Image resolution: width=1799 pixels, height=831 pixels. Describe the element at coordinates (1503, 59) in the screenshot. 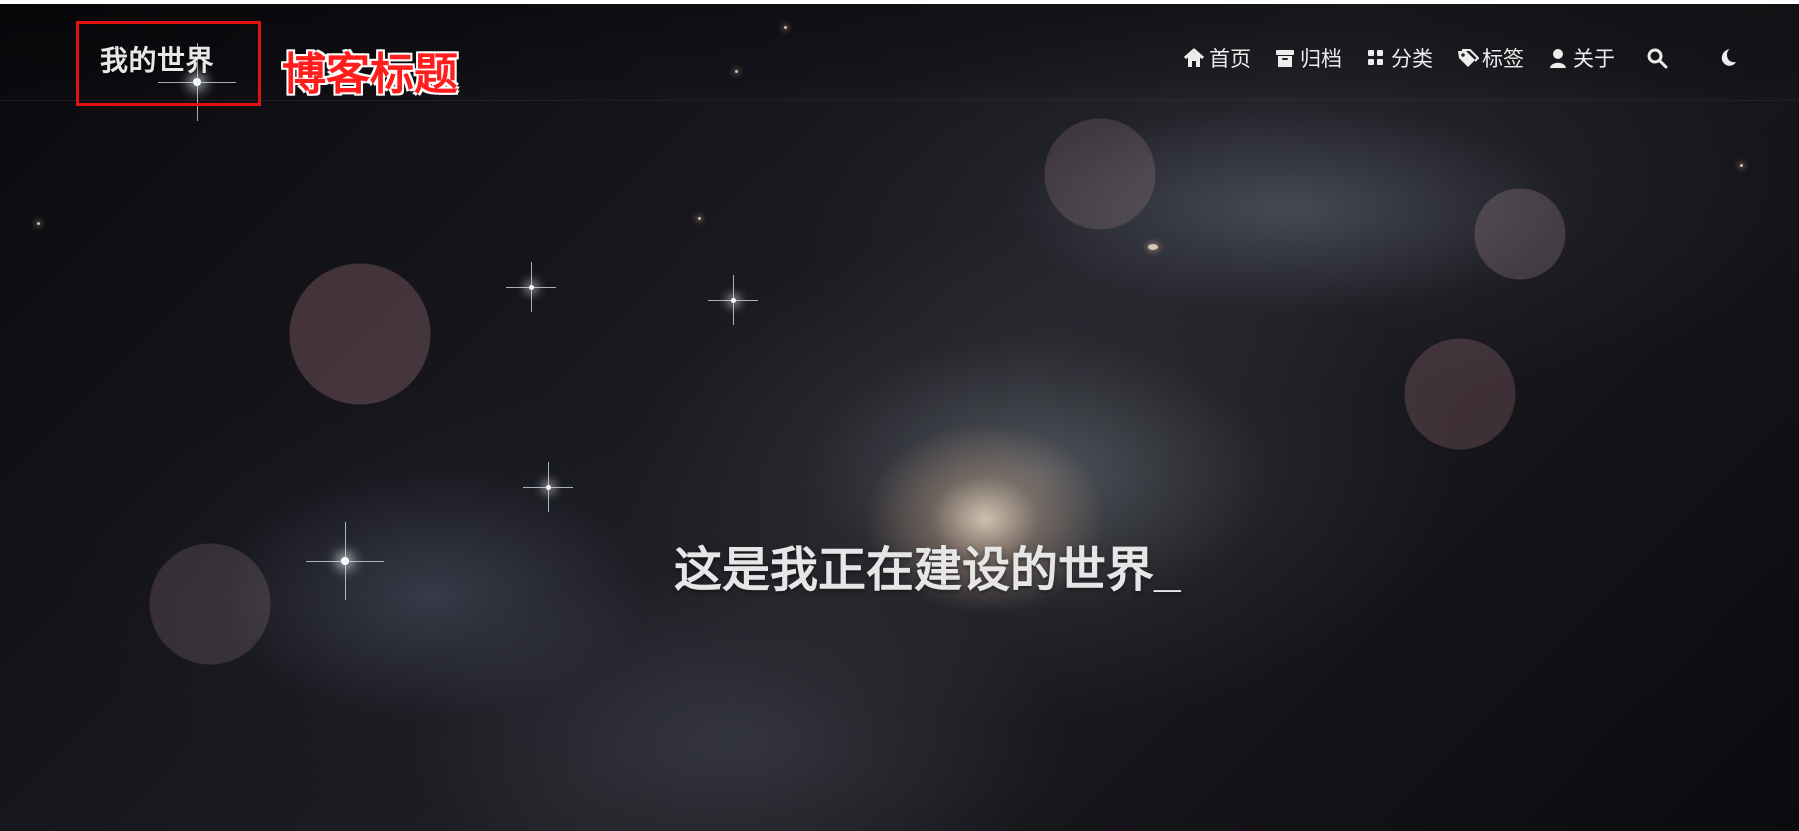

I see `nav-tag-label: 标签` at that location.